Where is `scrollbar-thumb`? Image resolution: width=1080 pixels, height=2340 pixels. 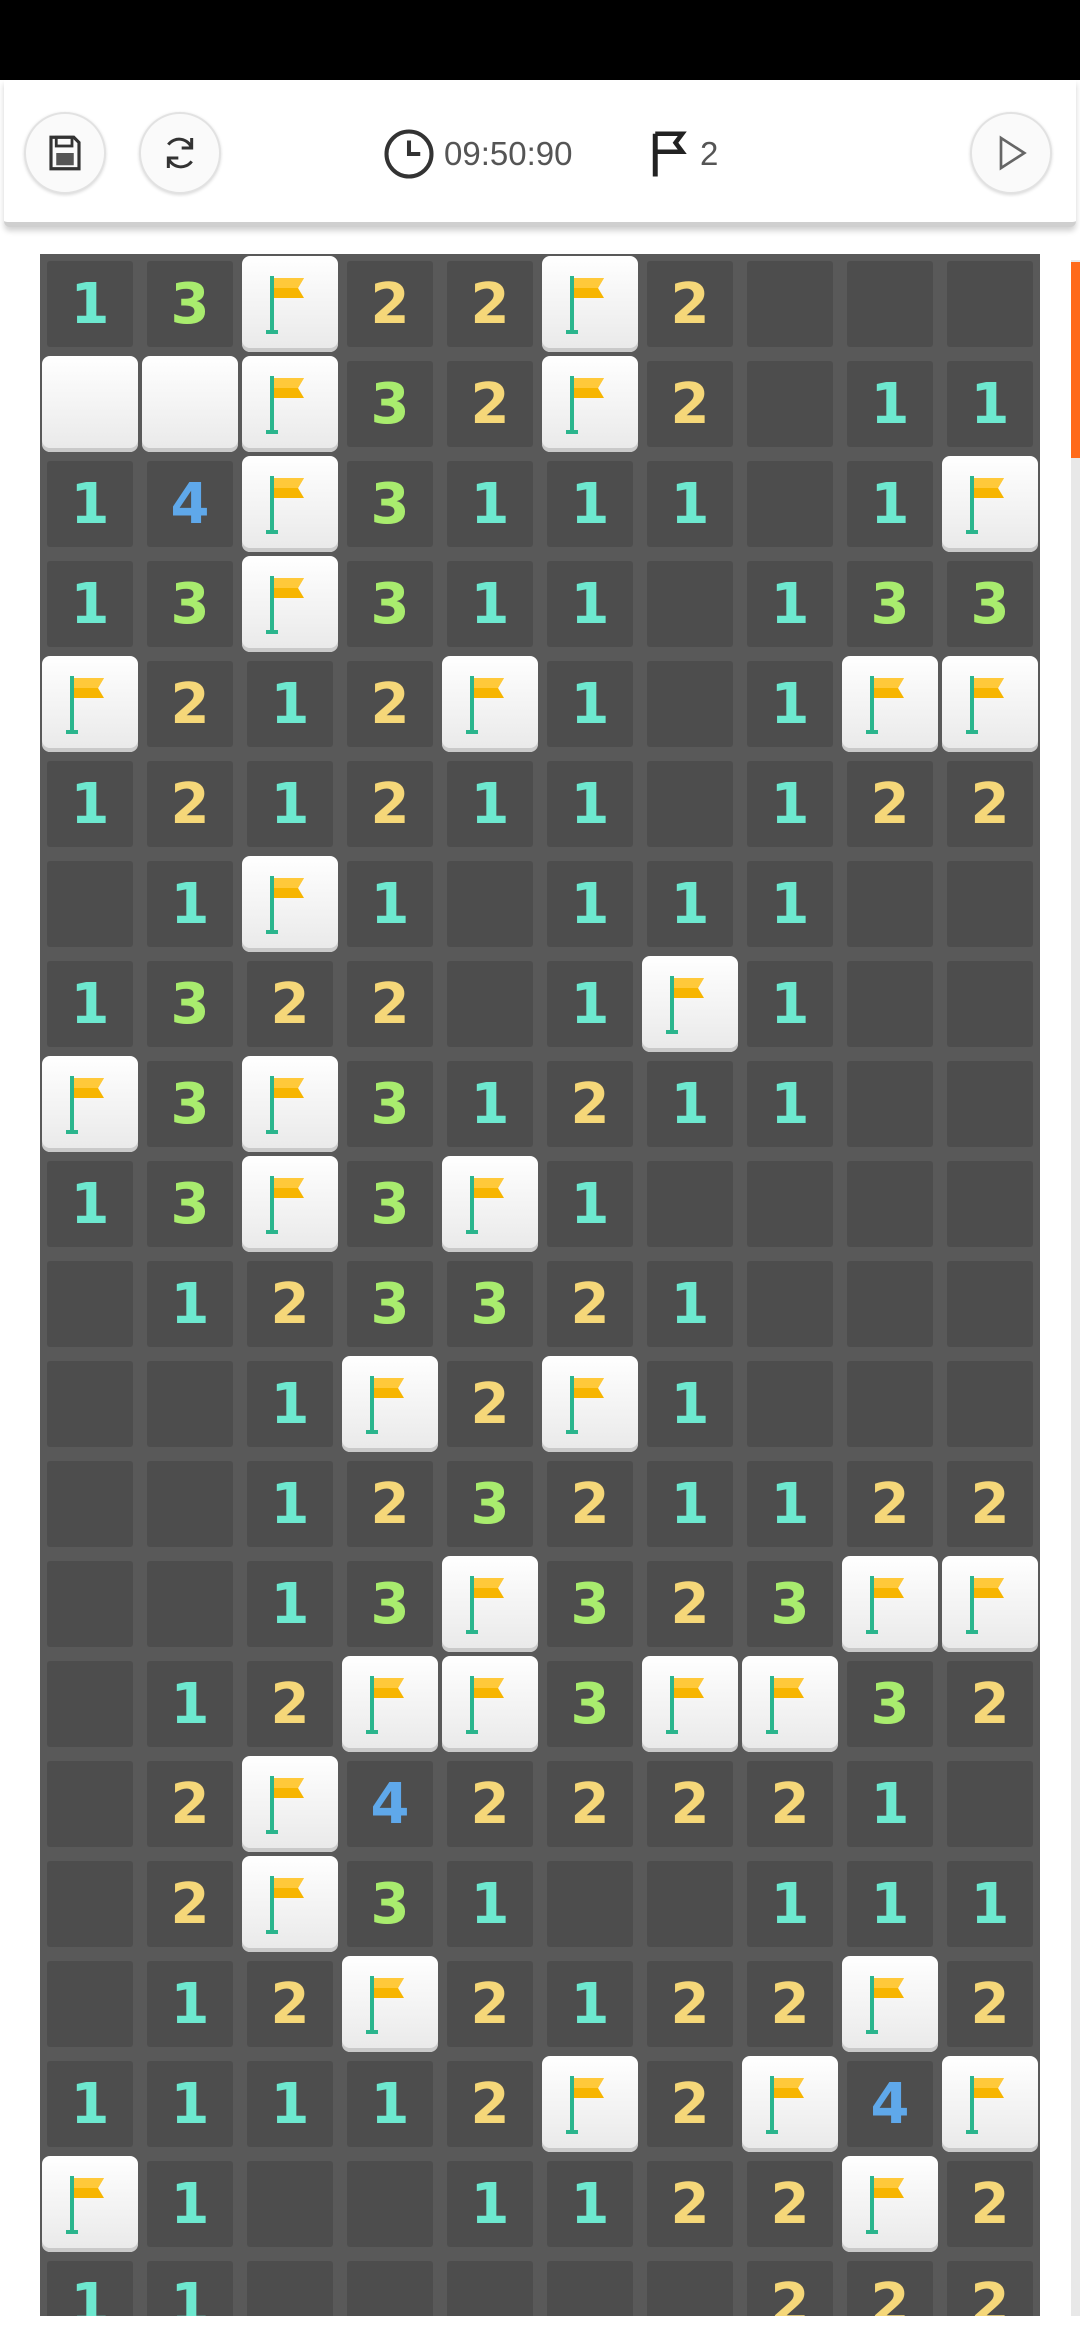 scrollbar-thumb is located at coordinates (1075, 360).